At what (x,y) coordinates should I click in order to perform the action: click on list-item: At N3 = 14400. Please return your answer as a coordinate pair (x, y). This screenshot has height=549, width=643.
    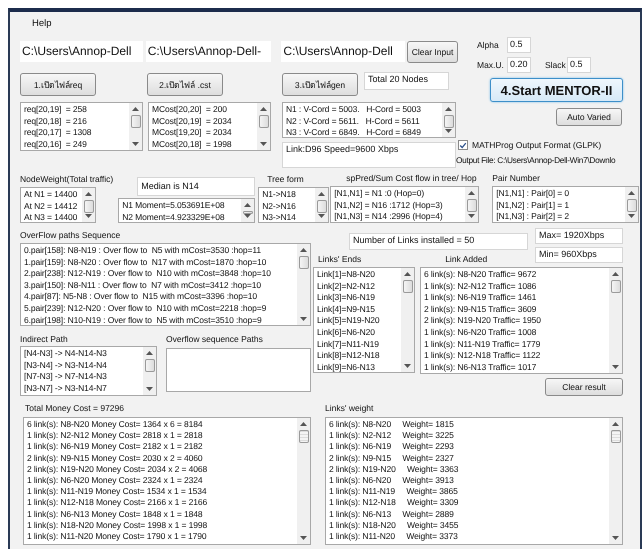
    Looking at the image, I should click on (52, 217).